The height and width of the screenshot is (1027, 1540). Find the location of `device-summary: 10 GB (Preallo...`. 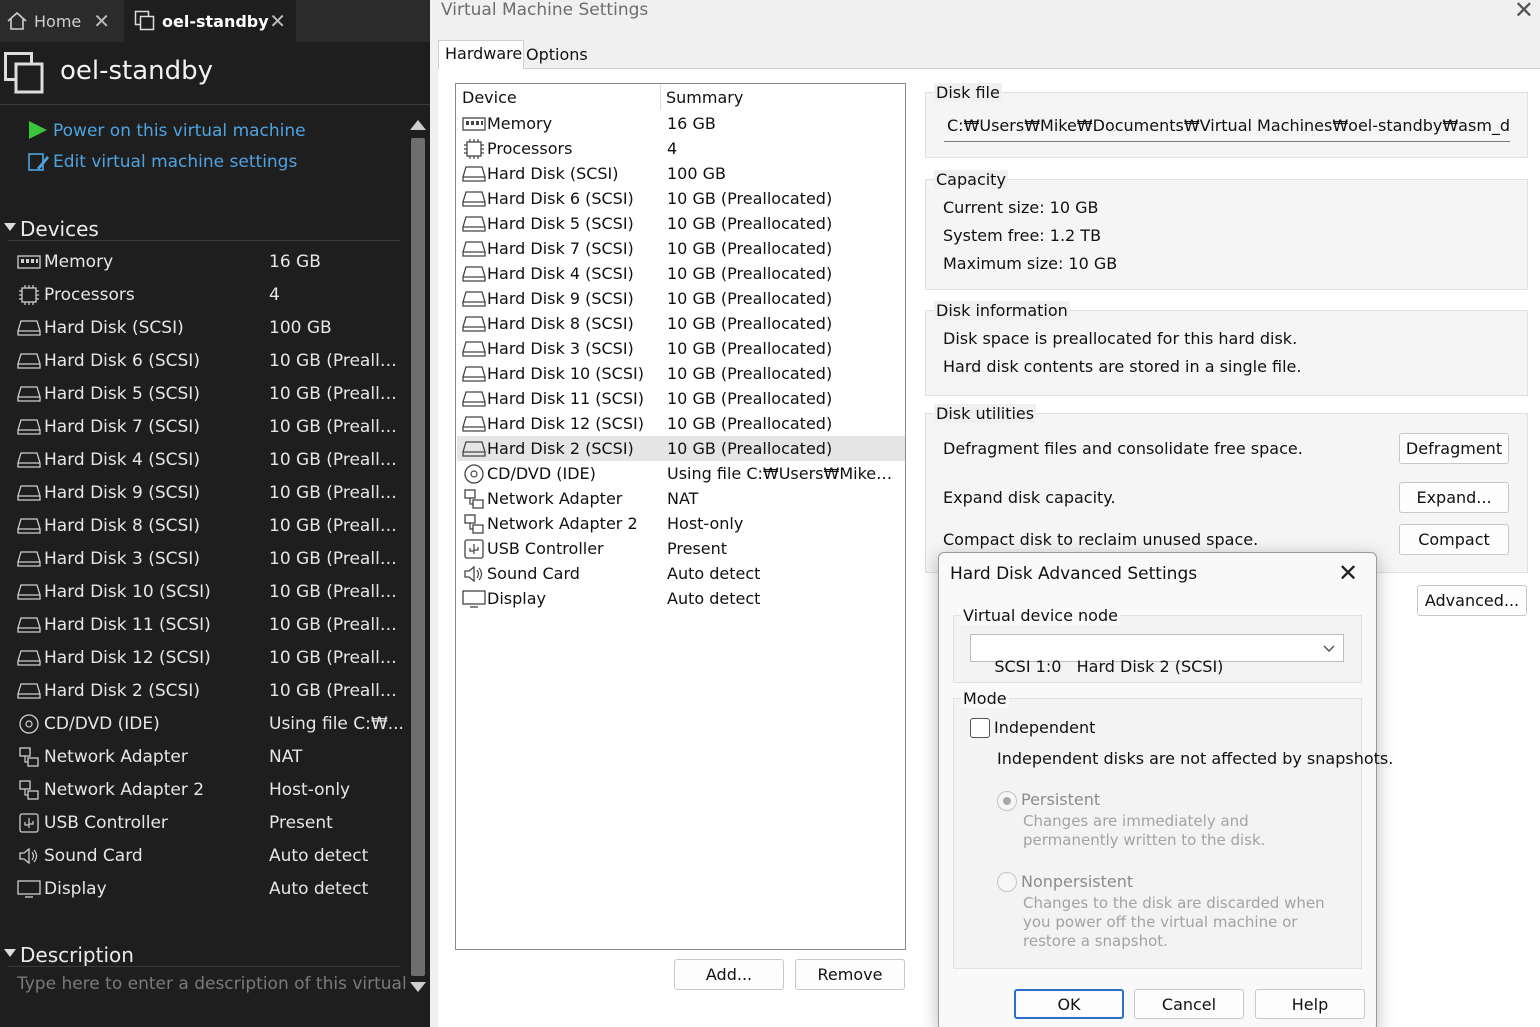

device-summary: 10 GB (Preallo... is located at coordinates (336, 591).